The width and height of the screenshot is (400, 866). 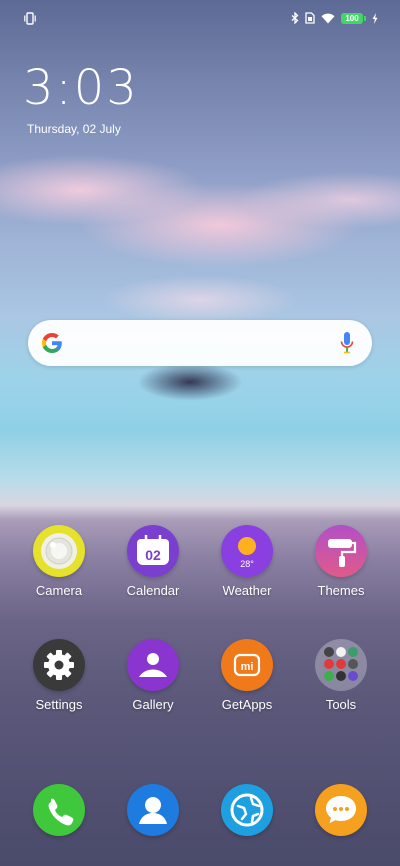 I want to click on app-gallery: Gallery, so click(x=153, y=675).